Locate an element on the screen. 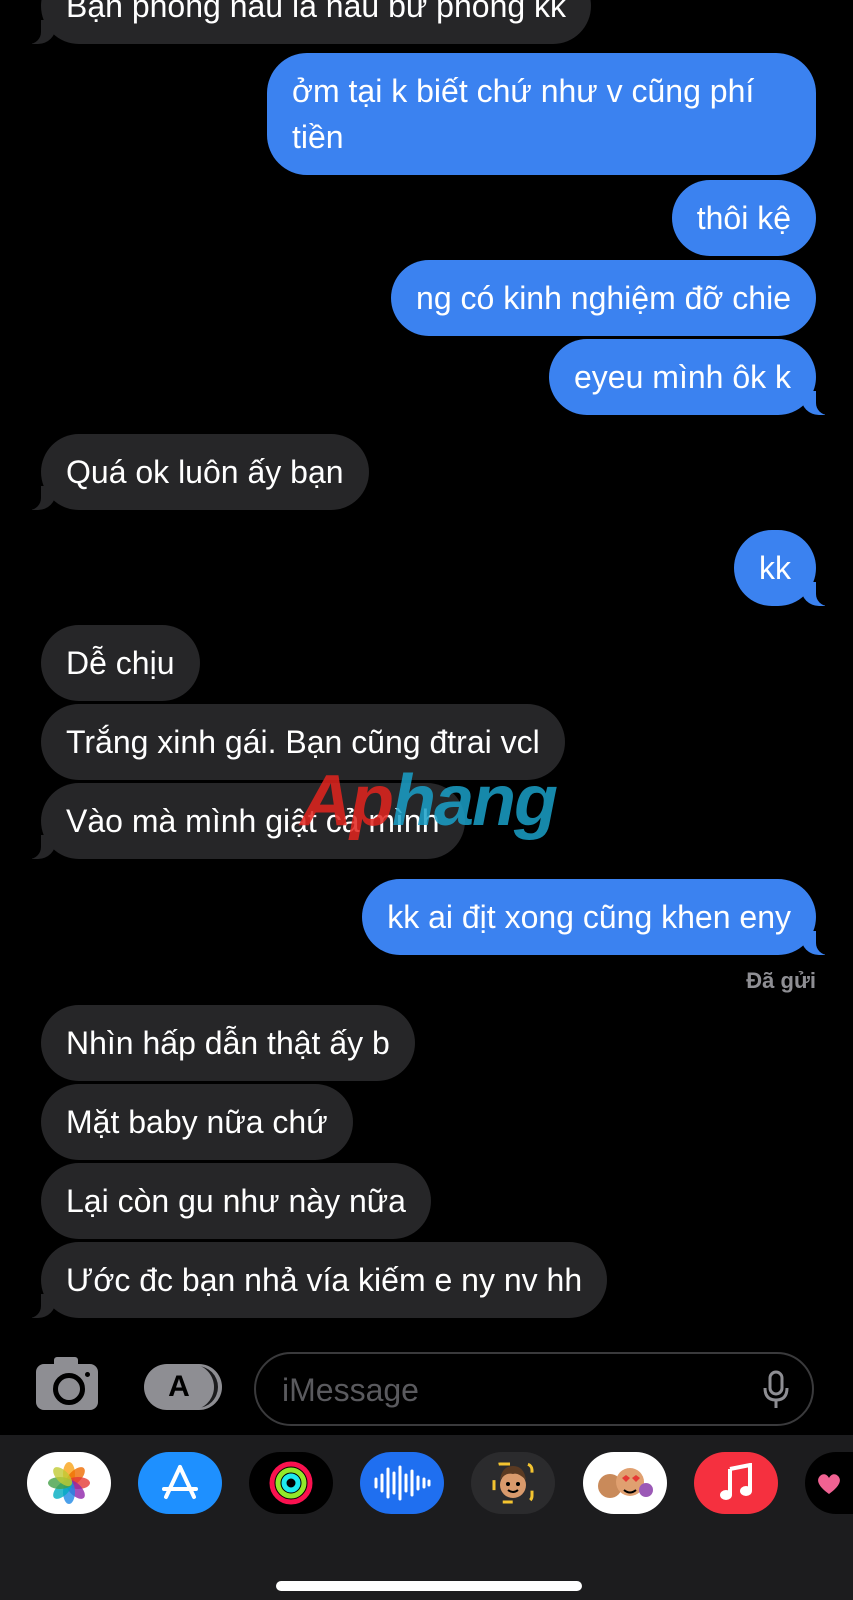 The image size is (853, 1600). message-text: thôi kệ is located at coordinates (743, 218).